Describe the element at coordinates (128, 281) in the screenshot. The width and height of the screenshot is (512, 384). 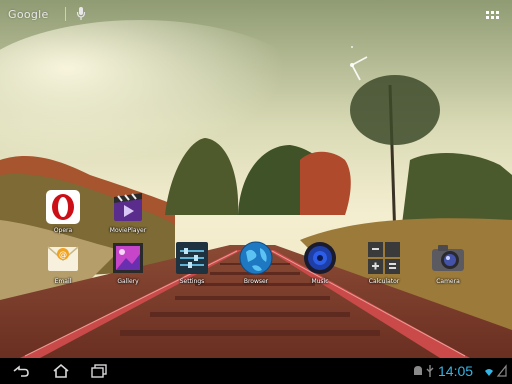
I see `app-label: Gallery` at that location.